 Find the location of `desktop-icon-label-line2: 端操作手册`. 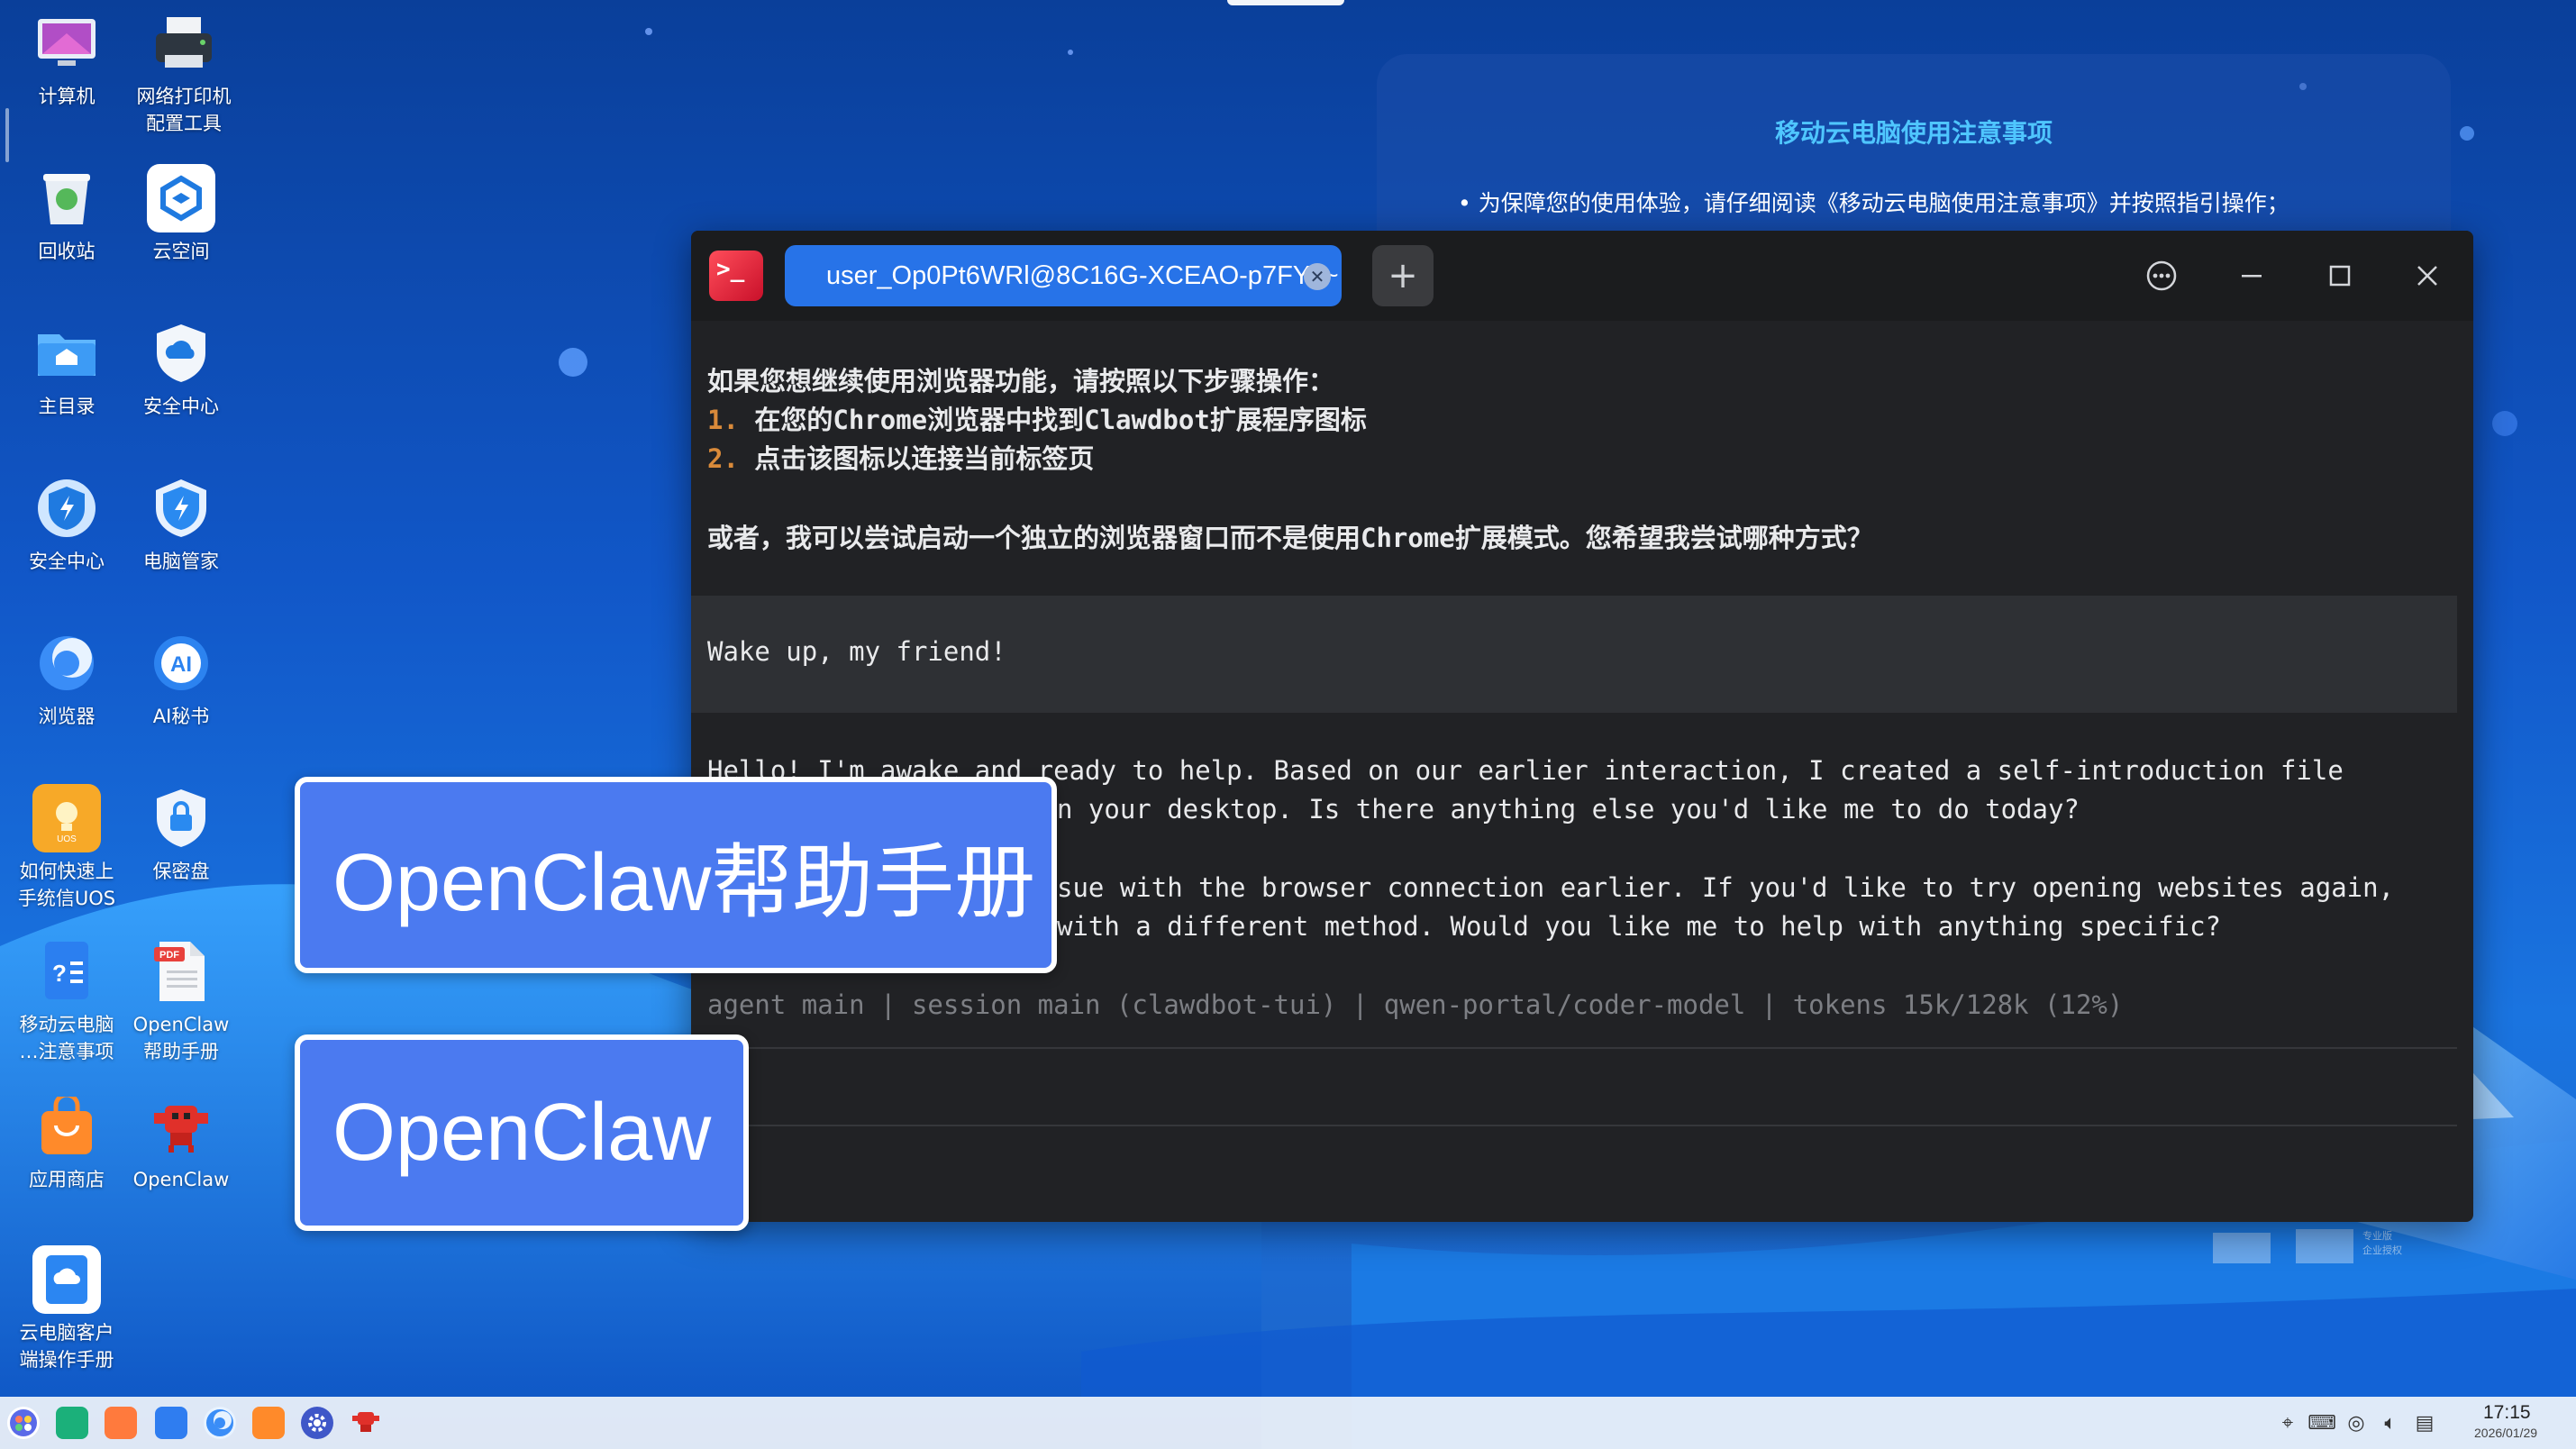

desktop-icon-label-line2: 端操作手册 is located at coordinates (66, 1360).